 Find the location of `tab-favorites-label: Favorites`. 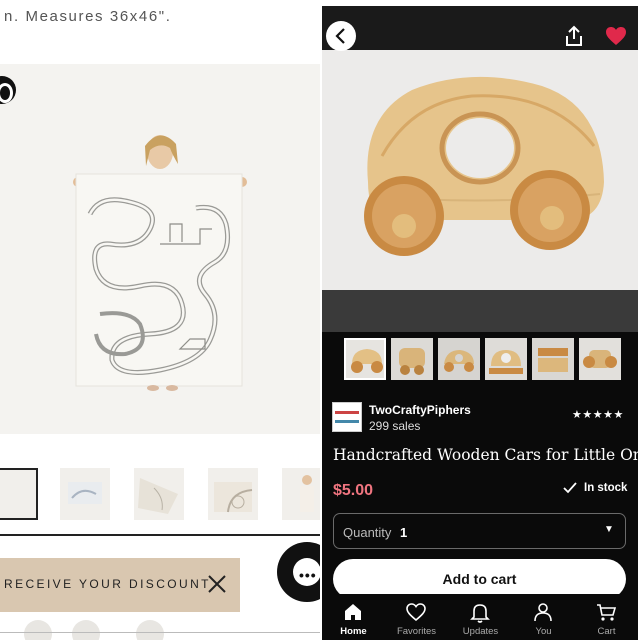

tab-favorites-label: Favorites is located at coordinates (416, 631).